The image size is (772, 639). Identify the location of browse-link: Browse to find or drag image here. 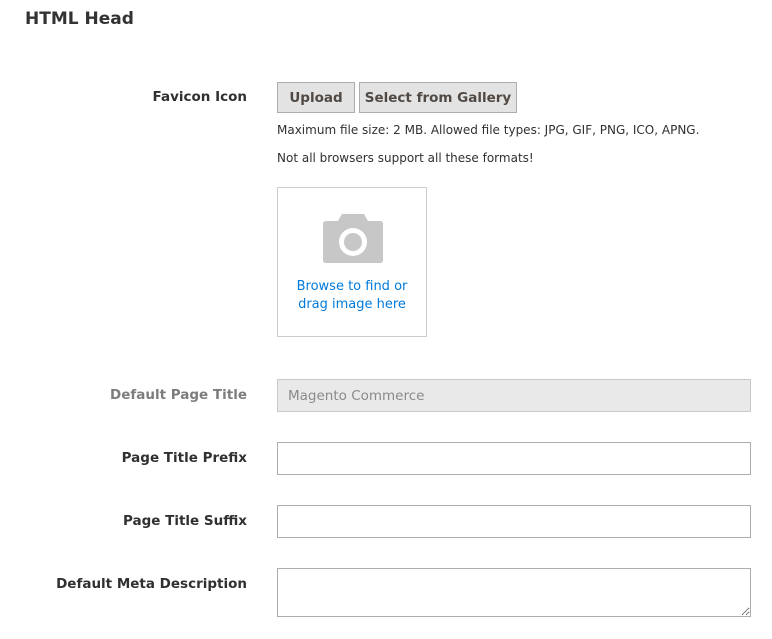
(352, 296).